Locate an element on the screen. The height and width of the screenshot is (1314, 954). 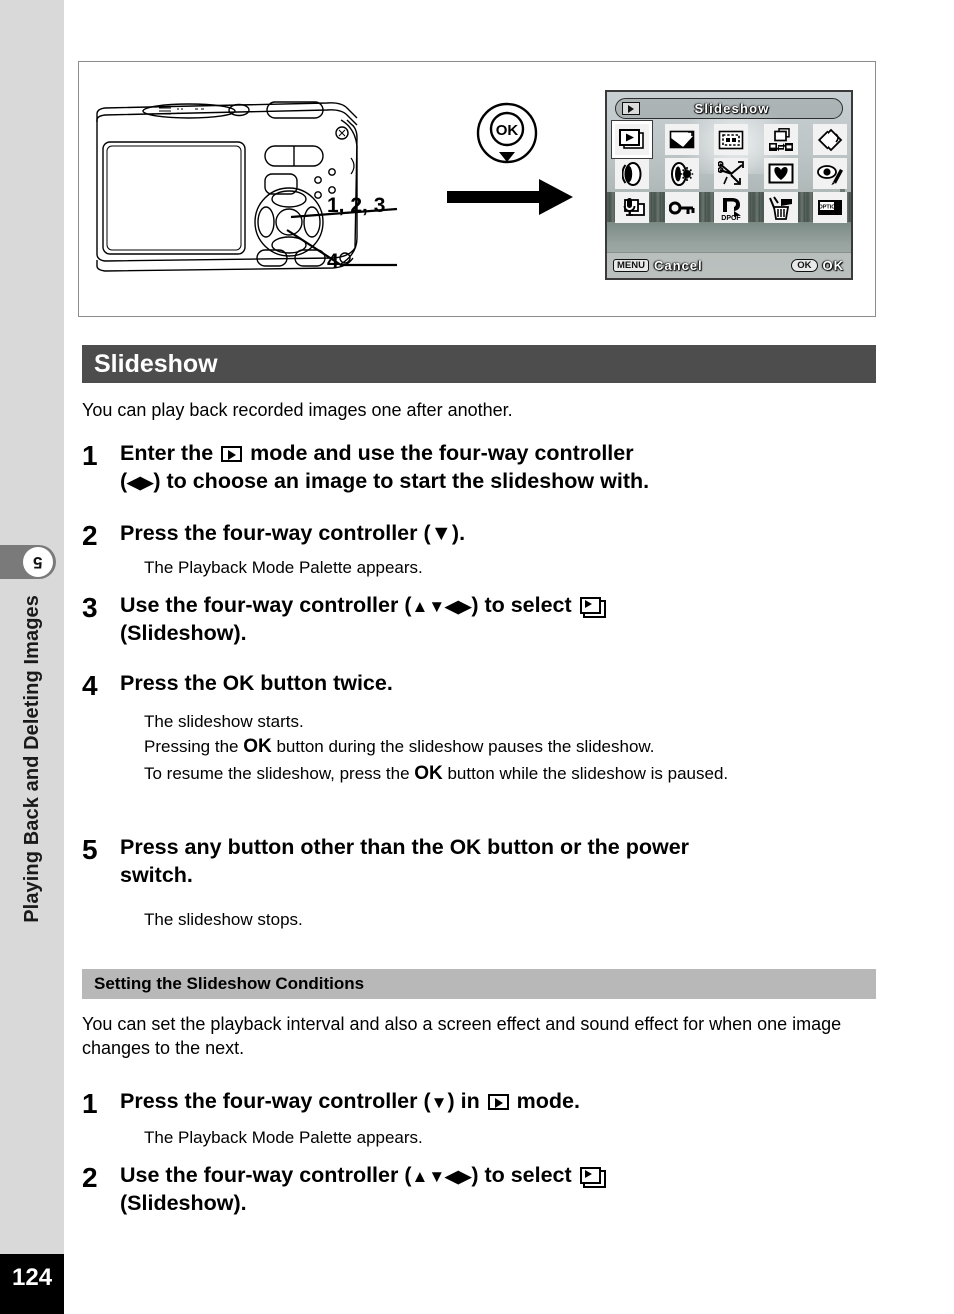
step-5-note: The slideshow stops. is located at coordinates (223, 919).